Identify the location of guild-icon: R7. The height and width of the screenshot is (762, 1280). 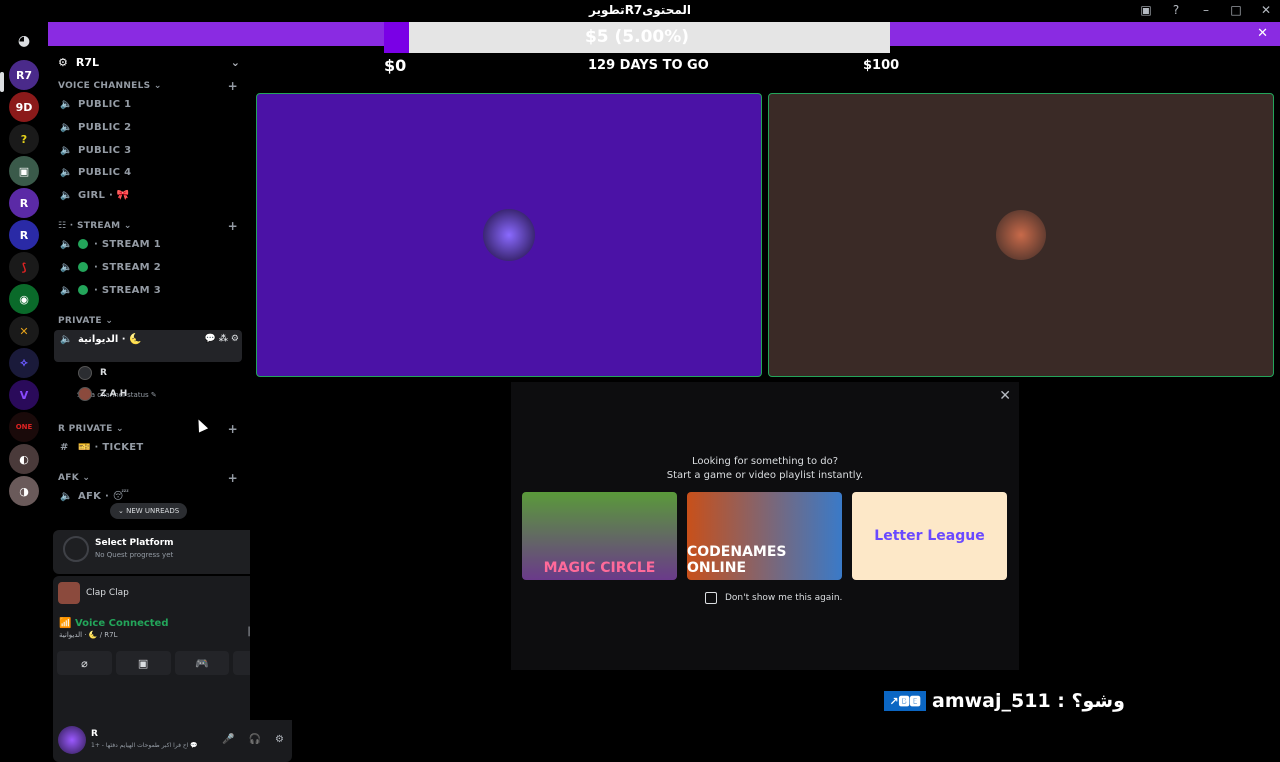
(24, 75).